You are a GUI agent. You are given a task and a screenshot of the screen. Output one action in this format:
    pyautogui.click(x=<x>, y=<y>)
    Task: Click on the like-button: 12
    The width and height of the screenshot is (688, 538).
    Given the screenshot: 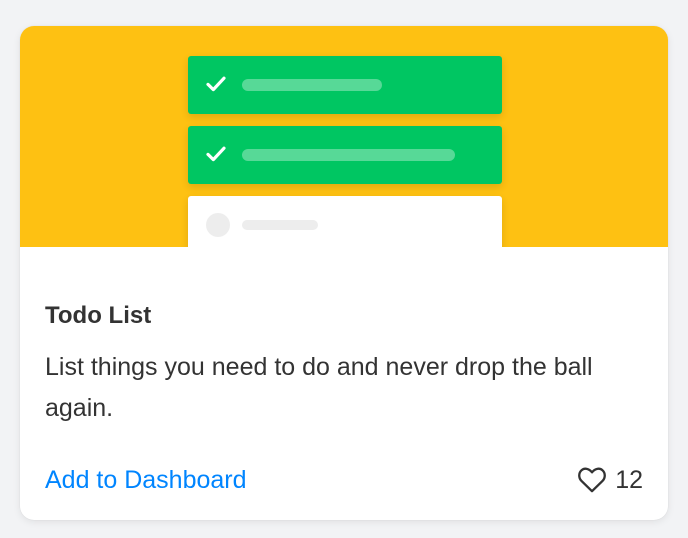 What is the action you would take?
    pyautogui.click(x=610, y=480)
    